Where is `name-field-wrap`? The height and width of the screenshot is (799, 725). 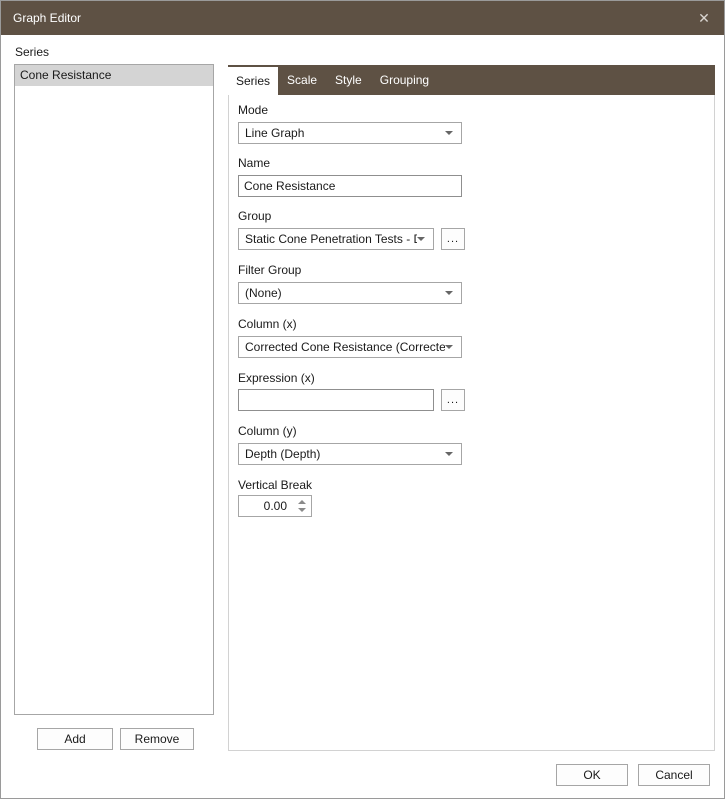 name-field-wrap is located at coordinates (350, 186).